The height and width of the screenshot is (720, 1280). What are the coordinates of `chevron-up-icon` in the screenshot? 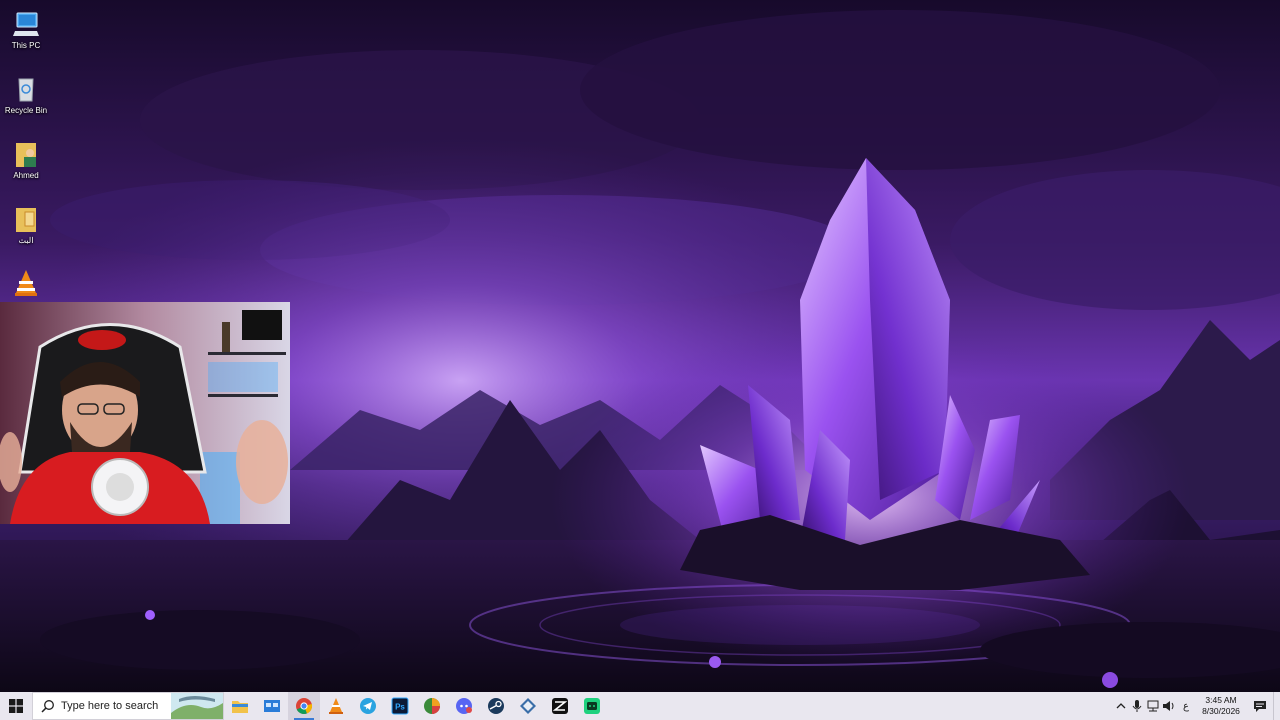 It's located at (1121, 706).